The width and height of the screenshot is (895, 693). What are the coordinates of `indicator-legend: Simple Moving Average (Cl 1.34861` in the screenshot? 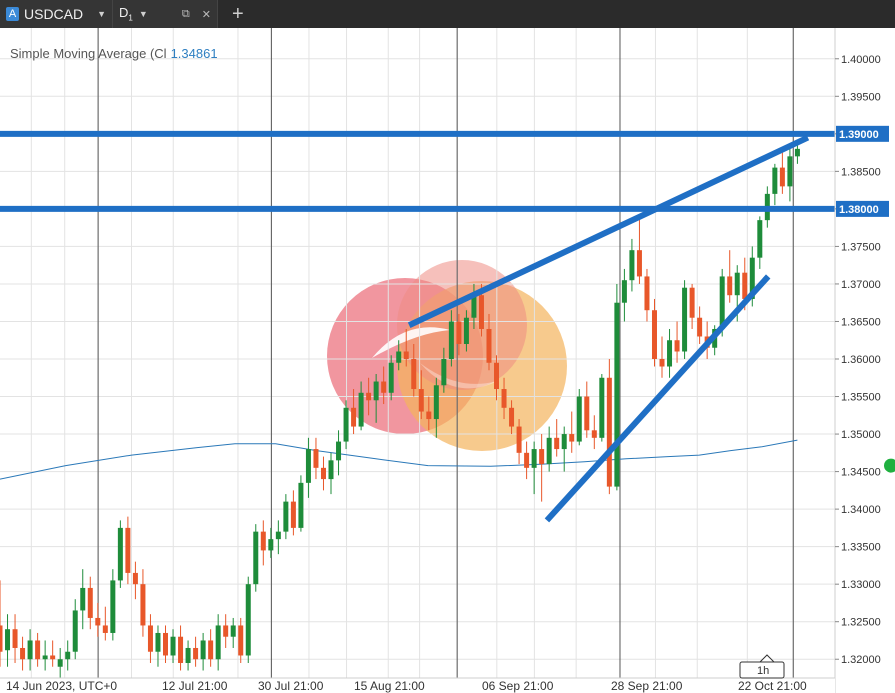 It's located at (114, 53).